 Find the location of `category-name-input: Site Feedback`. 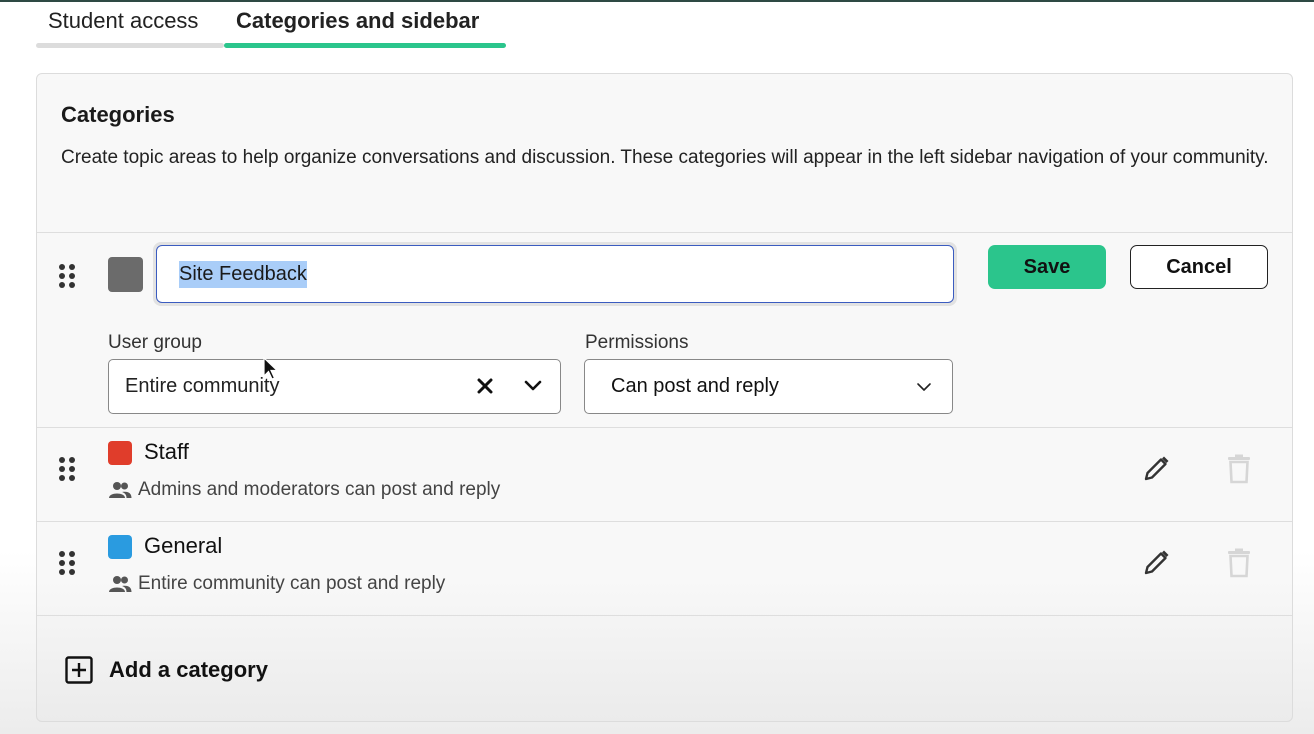

category-name-input: Site Feedback is located at coordinates (555, 274).